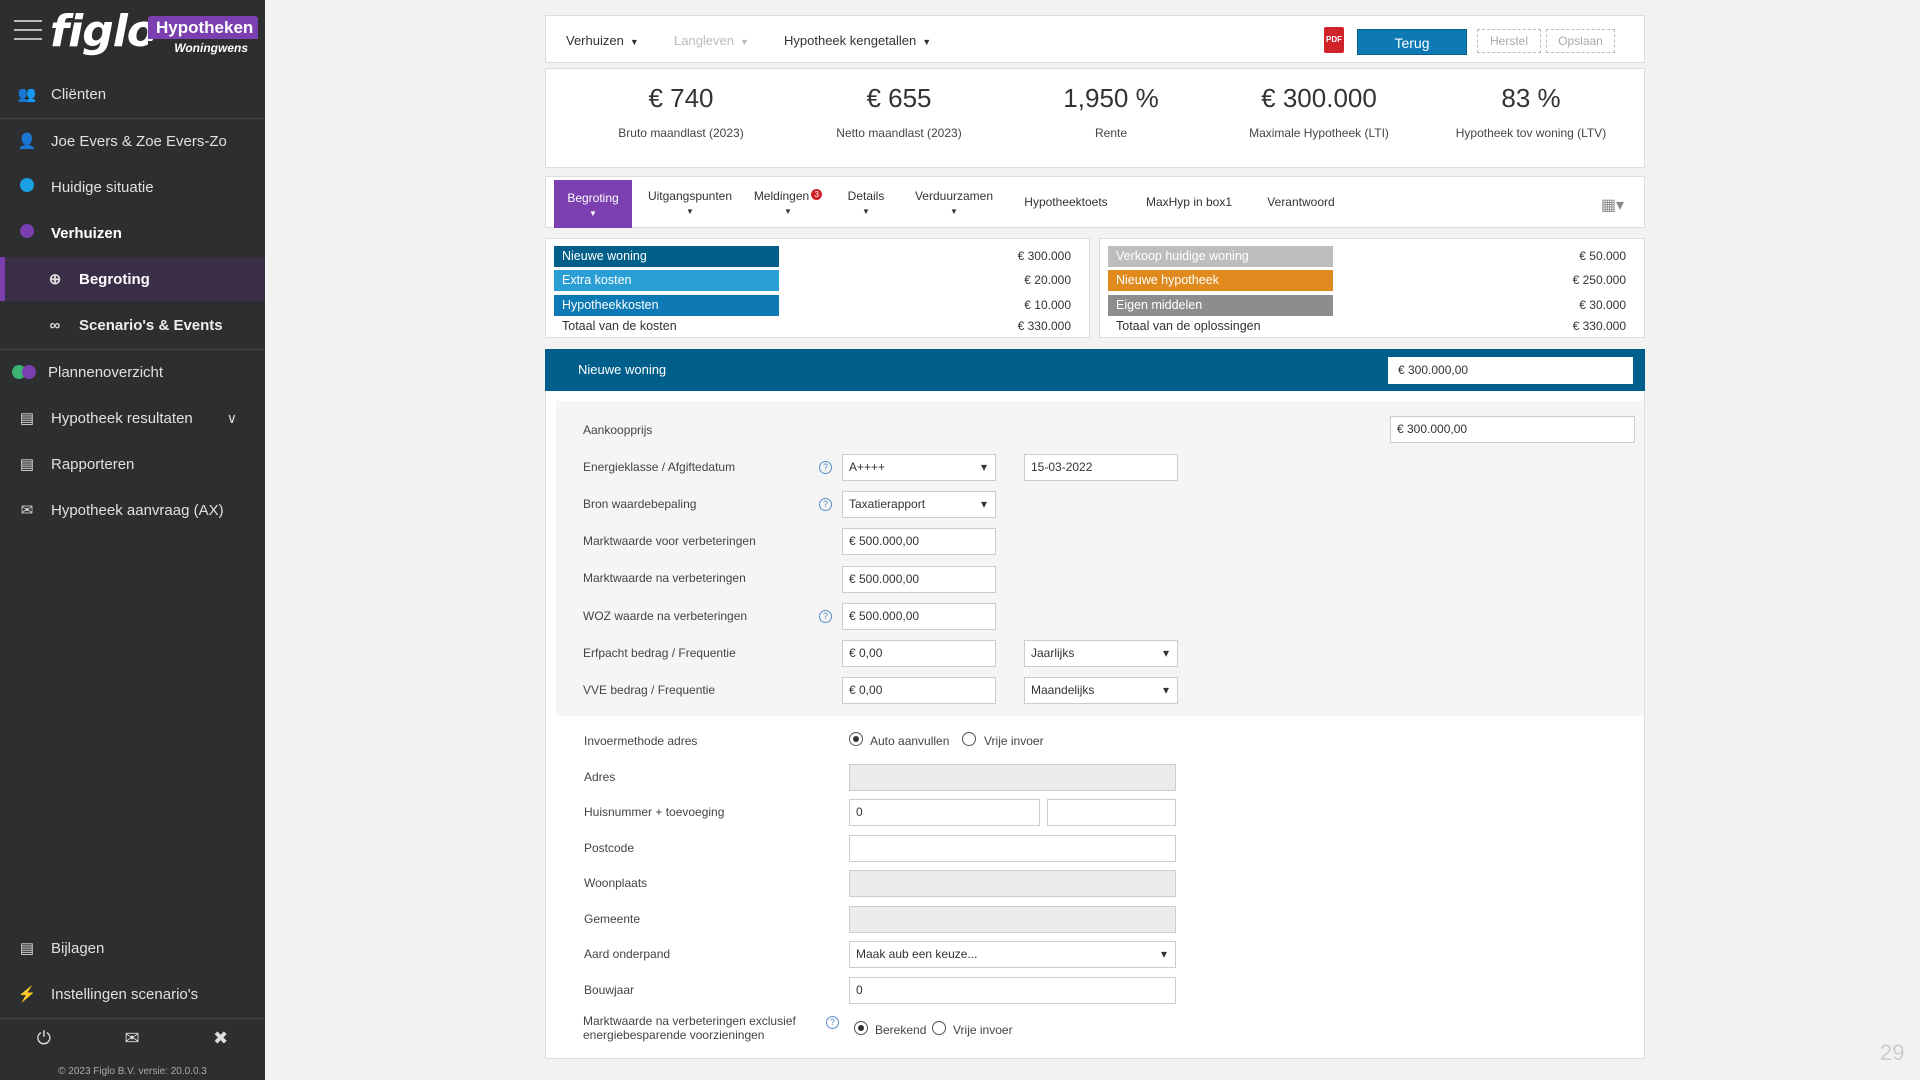 Image resolution: width=1920 pixels, height=1080 pixels. I want to click on section-total-input: € 300.000,00, so click(1510, 370).